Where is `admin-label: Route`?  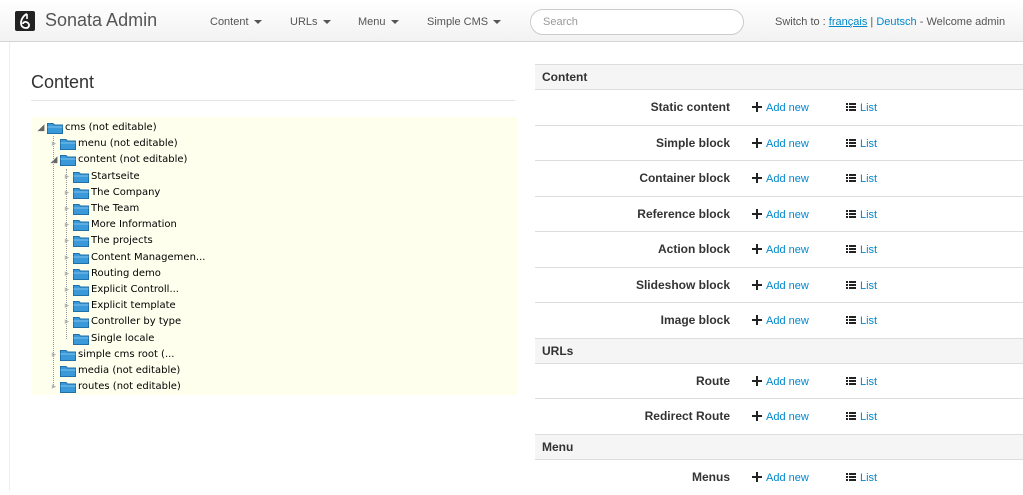
admin-label: Route is located at coordinates (713, 380).